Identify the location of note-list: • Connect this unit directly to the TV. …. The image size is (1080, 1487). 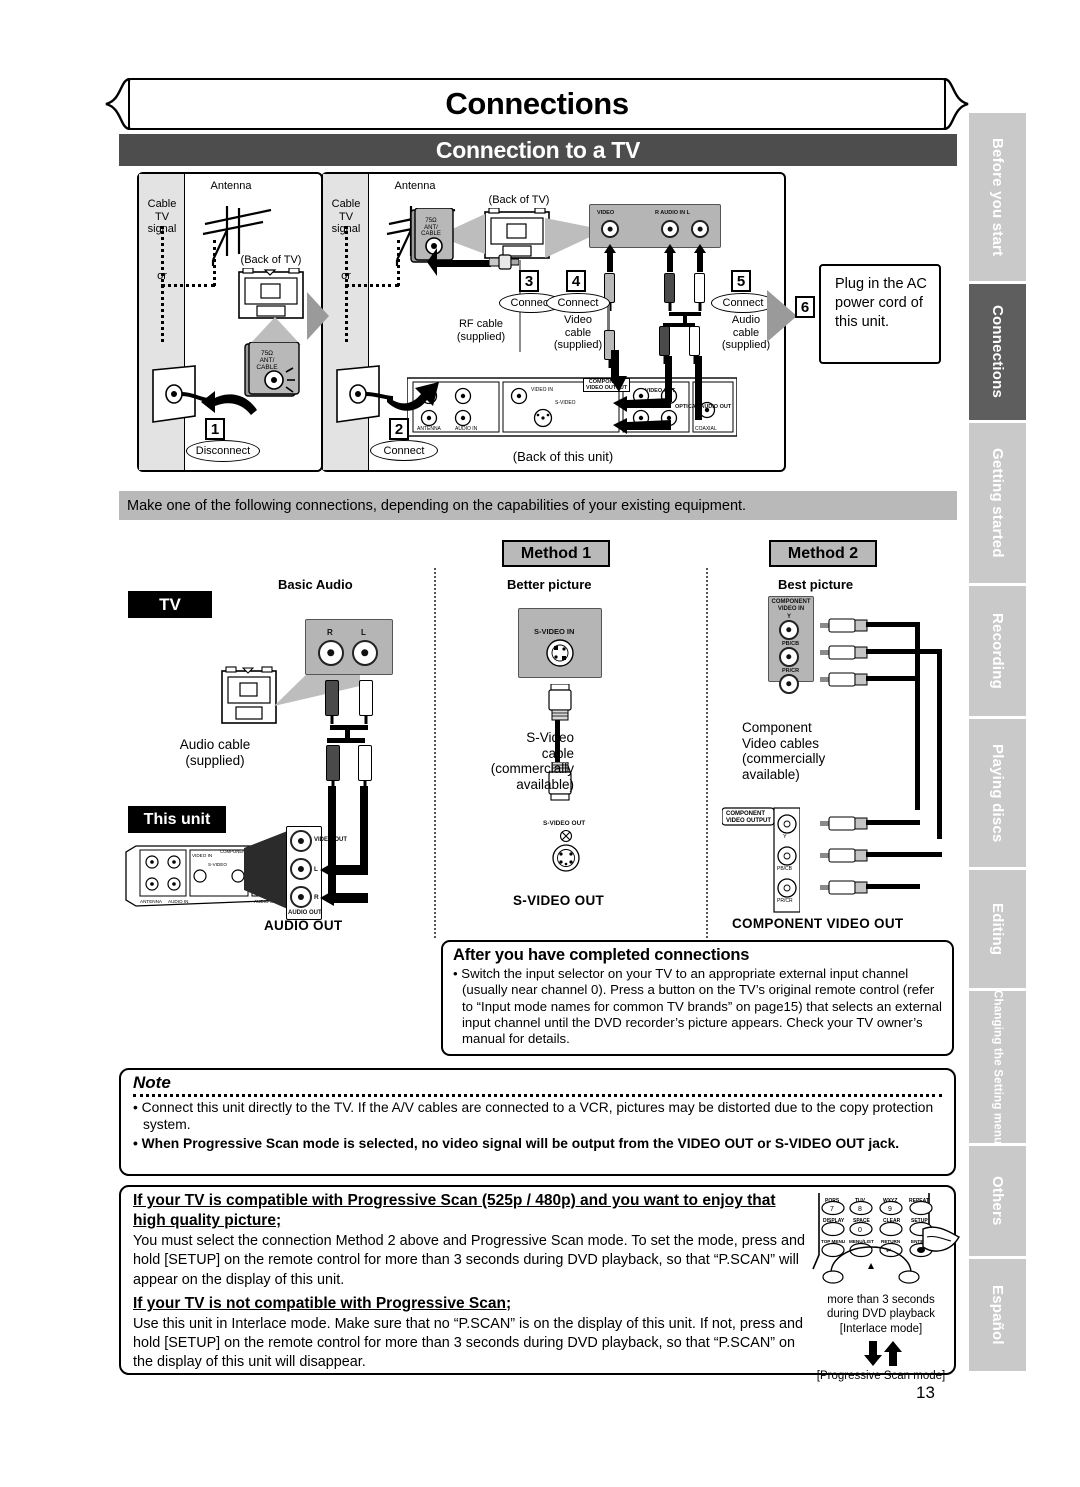
(537, 1125).